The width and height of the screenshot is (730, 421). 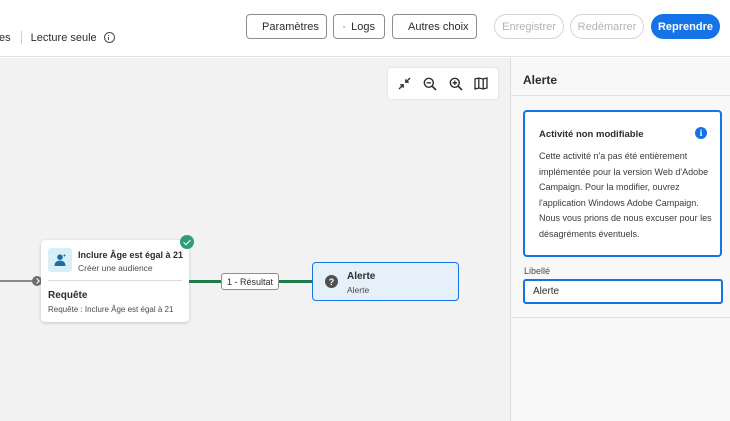 I want to click on zoom-in-icon, so click(x=456, y=84).